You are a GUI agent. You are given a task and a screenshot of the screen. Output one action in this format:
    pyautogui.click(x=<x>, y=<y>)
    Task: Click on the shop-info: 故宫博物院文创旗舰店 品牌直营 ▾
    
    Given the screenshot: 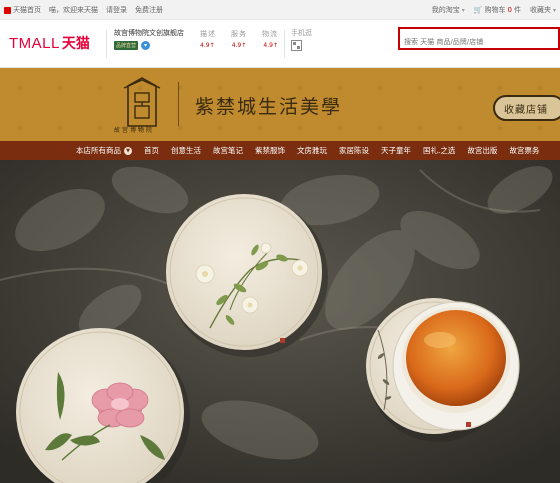 What is the action you would take?
    pyautogui.click(x=155, y=39)
    